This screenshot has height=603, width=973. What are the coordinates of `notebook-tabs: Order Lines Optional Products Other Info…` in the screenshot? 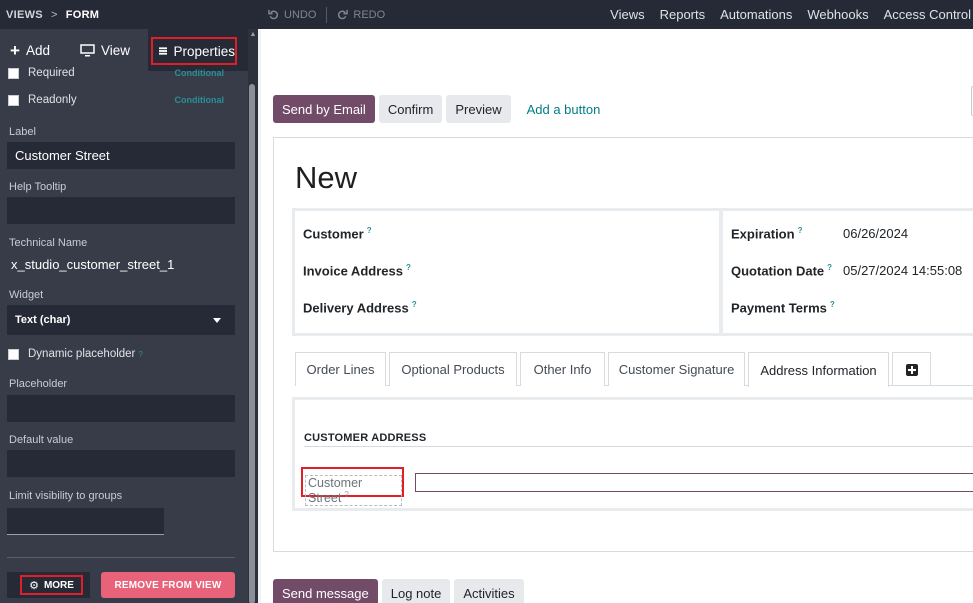 It's located at (634, 369).